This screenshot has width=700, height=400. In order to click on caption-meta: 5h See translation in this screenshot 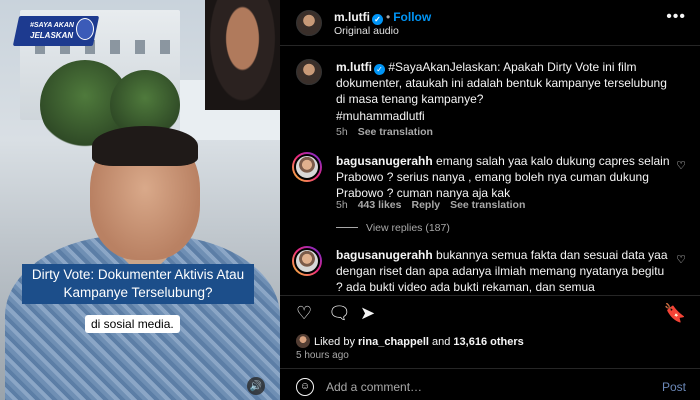, I will do `click(389, 132)`.